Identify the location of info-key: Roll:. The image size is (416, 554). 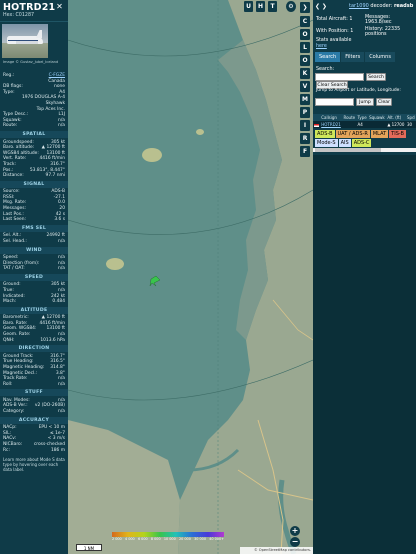
(8, 384).